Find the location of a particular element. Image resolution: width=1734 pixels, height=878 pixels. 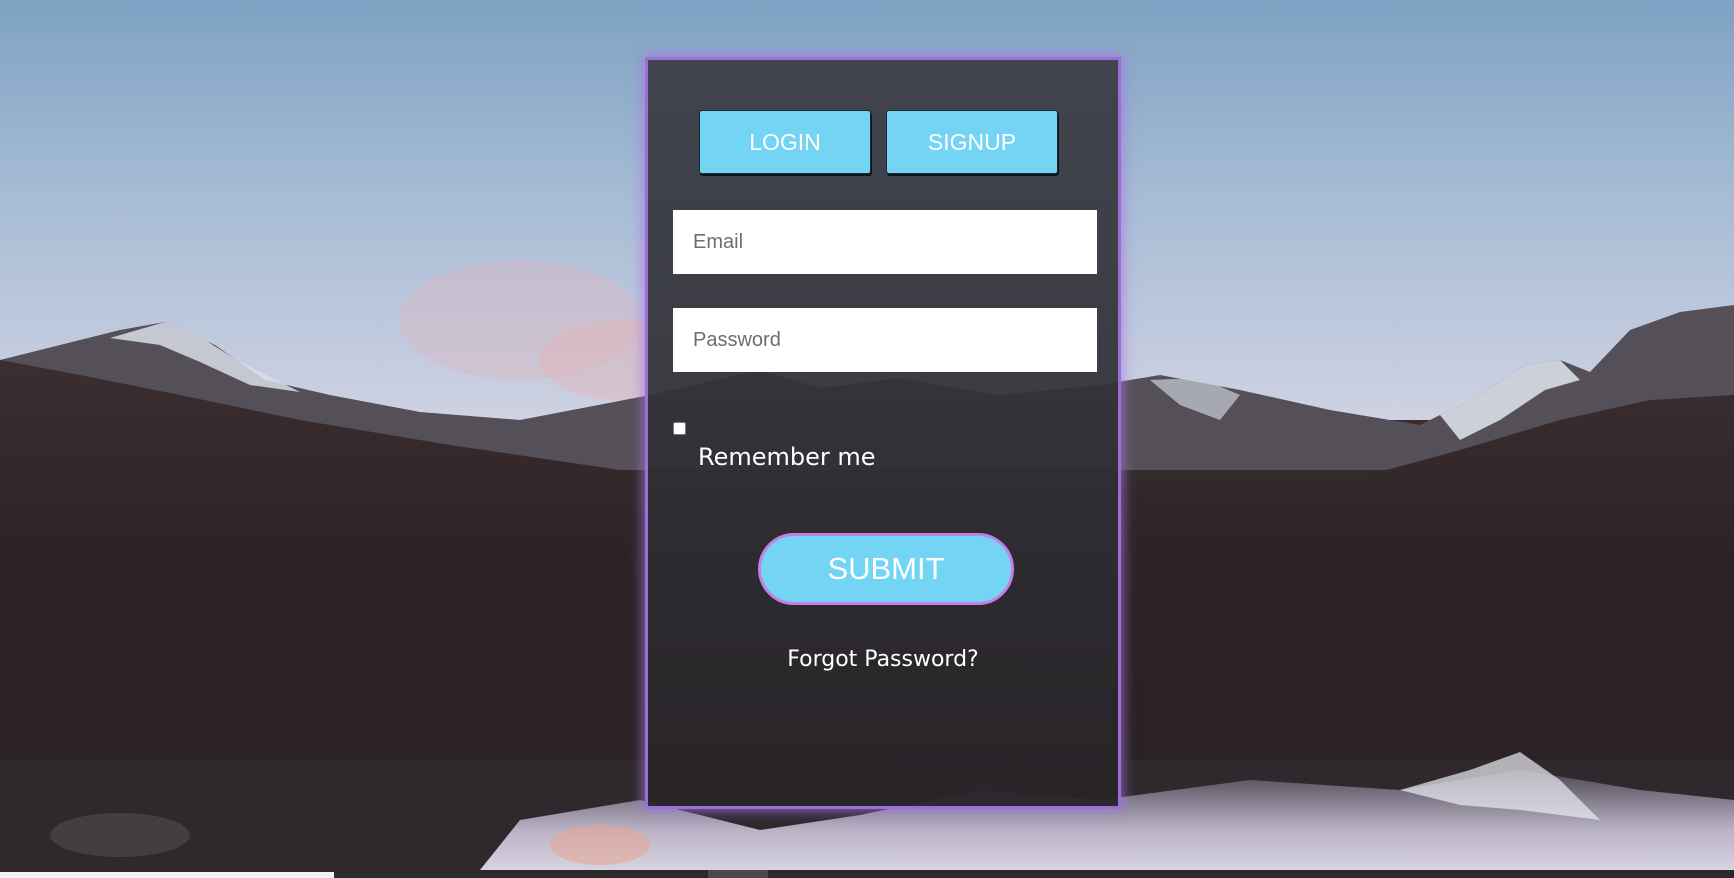

remember-me-checkbox is located at coordinates (679, 428).